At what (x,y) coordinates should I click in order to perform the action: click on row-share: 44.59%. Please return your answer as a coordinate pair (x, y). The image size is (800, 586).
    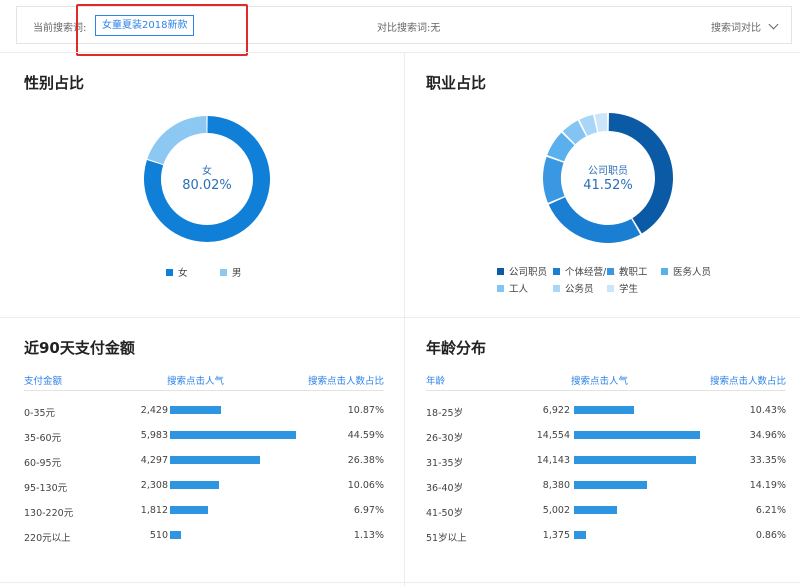
    Looking at the image, I should click on (365, 435).